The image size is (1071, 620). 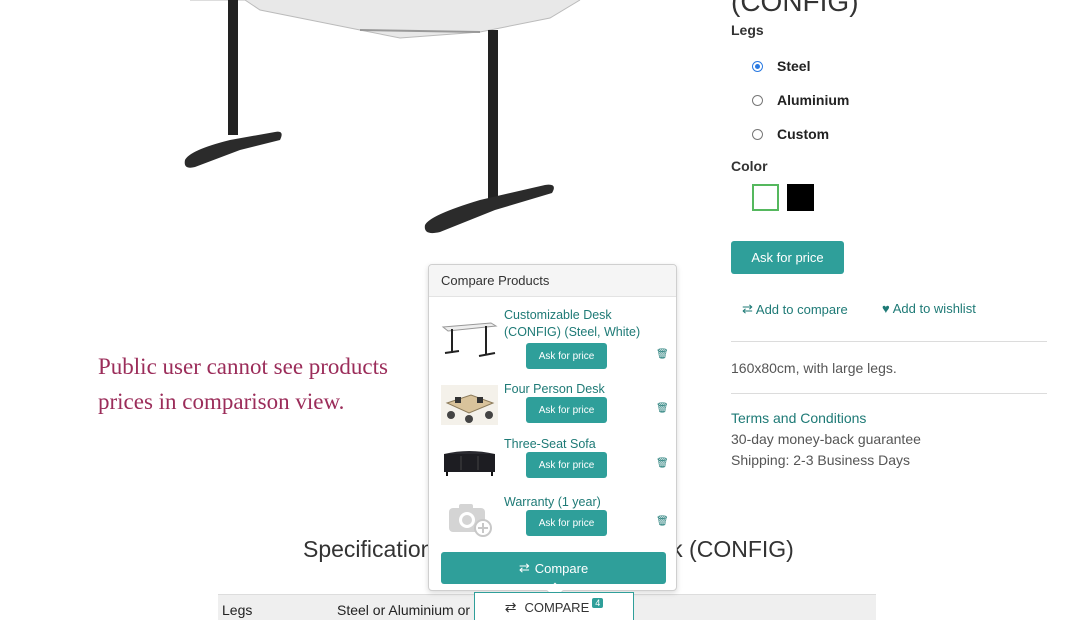 What do you see at coordinates (814, 368) in the screenshot?
I see `product-description: 160x80cm, with large legs.` at bounding box center [814, 368].